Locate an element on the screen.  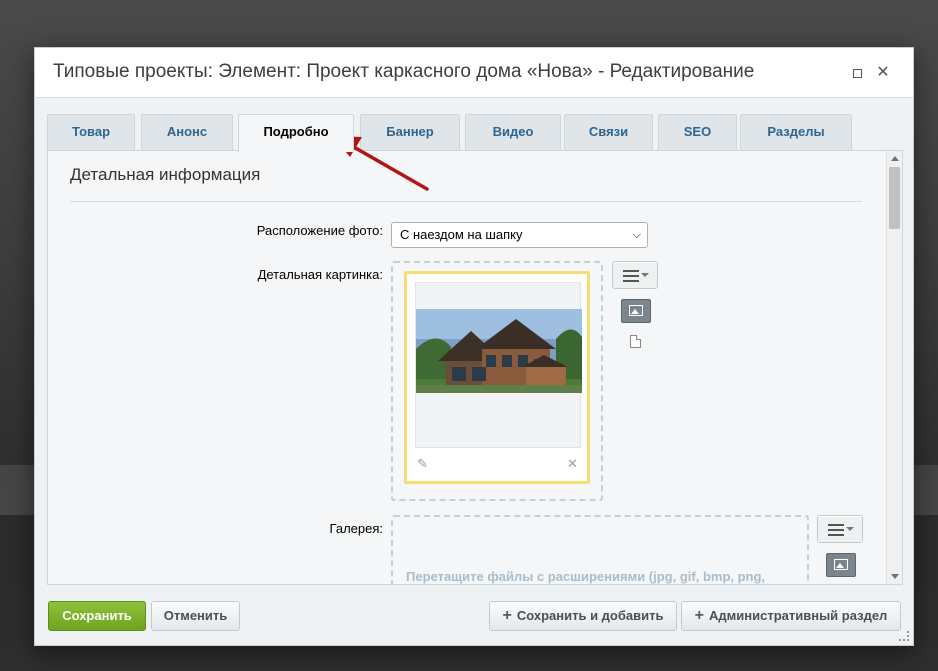
gallery-label: Галерея: is located at coordinates (356, 528).